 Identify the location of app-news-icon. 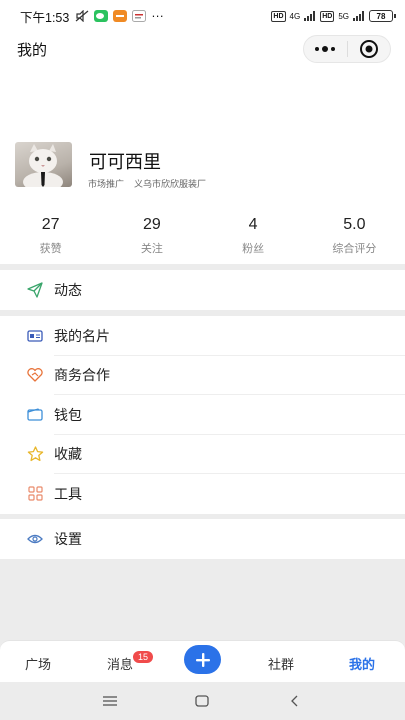
(139, 16).